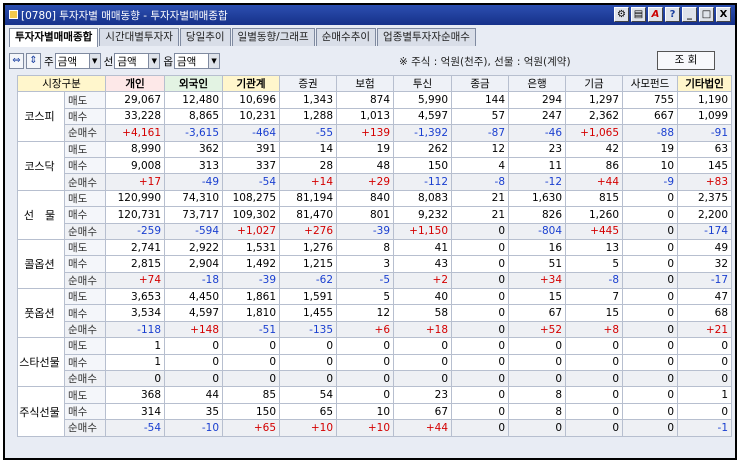 This screenshot has width=740, height=463. What do you see at coordinates (77, 61) in the screenshot?
I see `stock-unit-select: 금액 ▼` at bounding box center [77, 61].